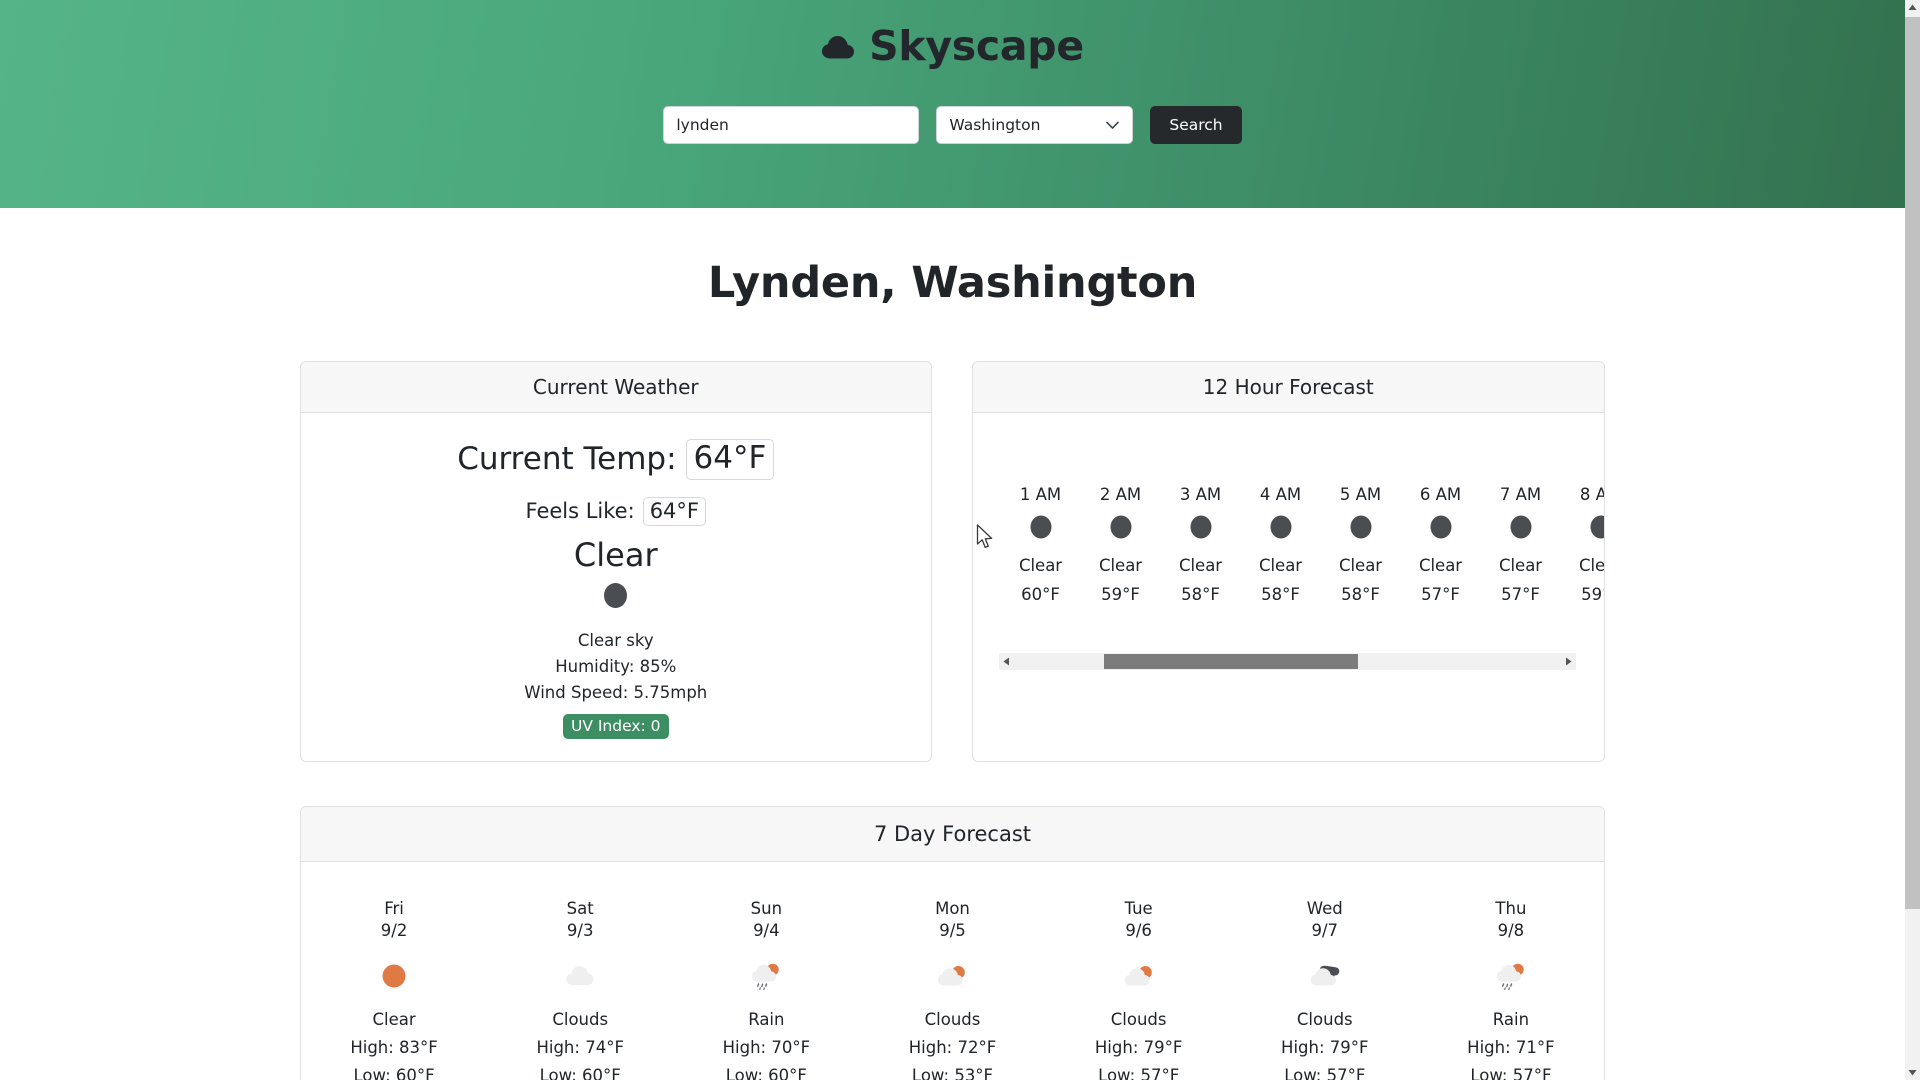  I want to click on current-wind-speed: Wind Speed: 5.75mph, so click(616, 692).